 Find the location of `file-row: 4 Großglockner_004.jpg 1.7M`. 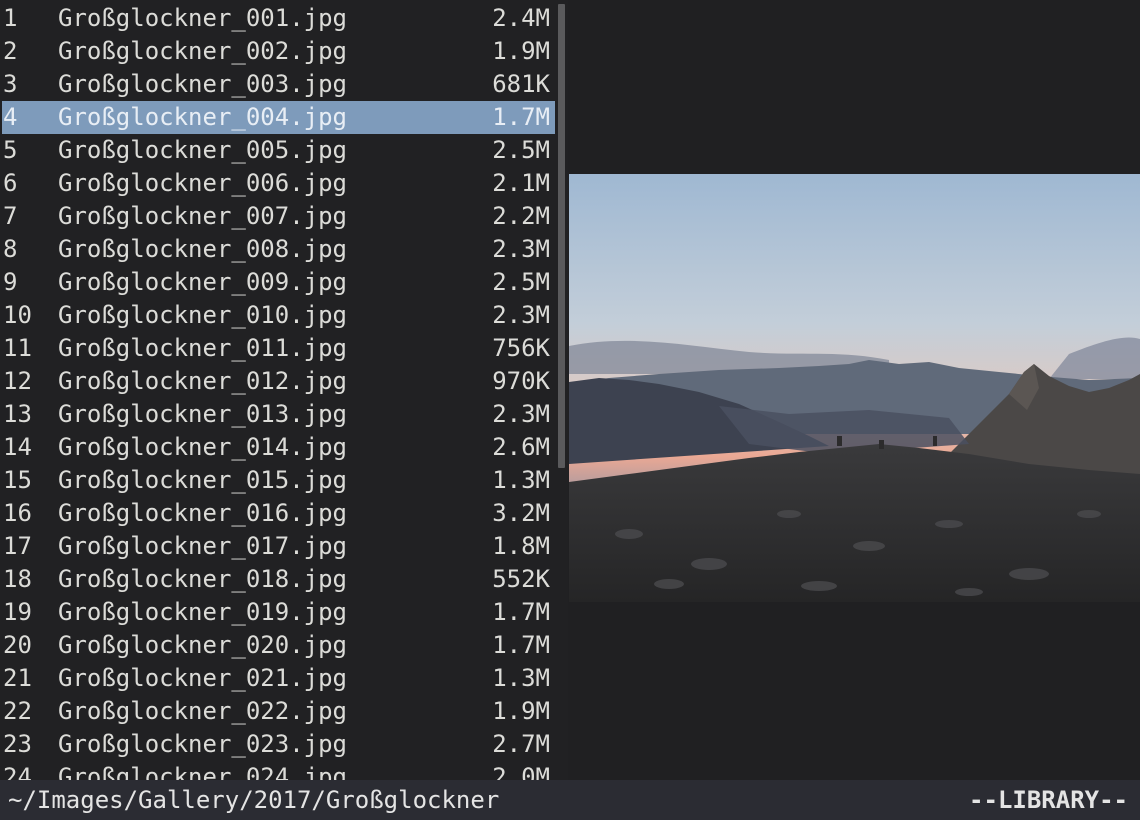

file-row: 4 Großglockner_004.jpg 1.7M is located at coordinates (278, 117).